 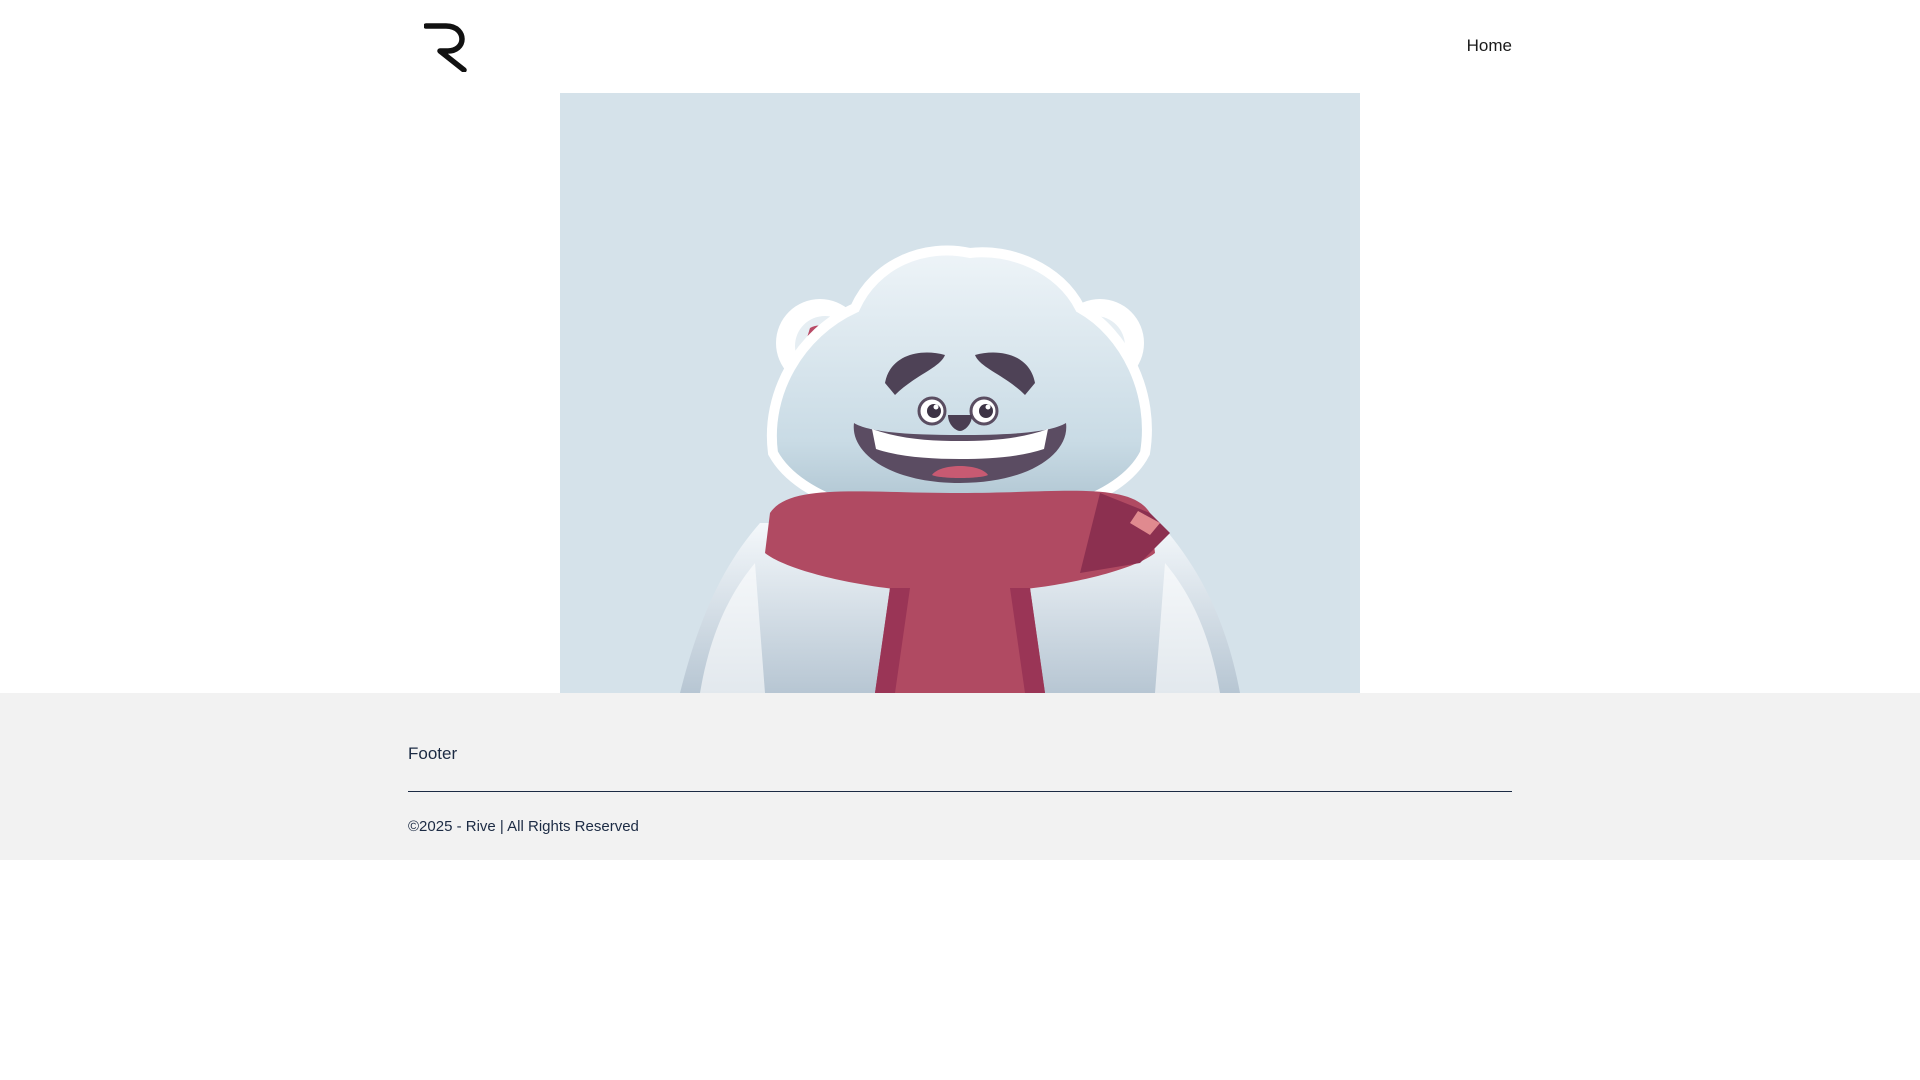 What do you see at coordinates (433, 753) in the screenshot?
I see `footer-heading: Footer` at bounding box center [433, 753].